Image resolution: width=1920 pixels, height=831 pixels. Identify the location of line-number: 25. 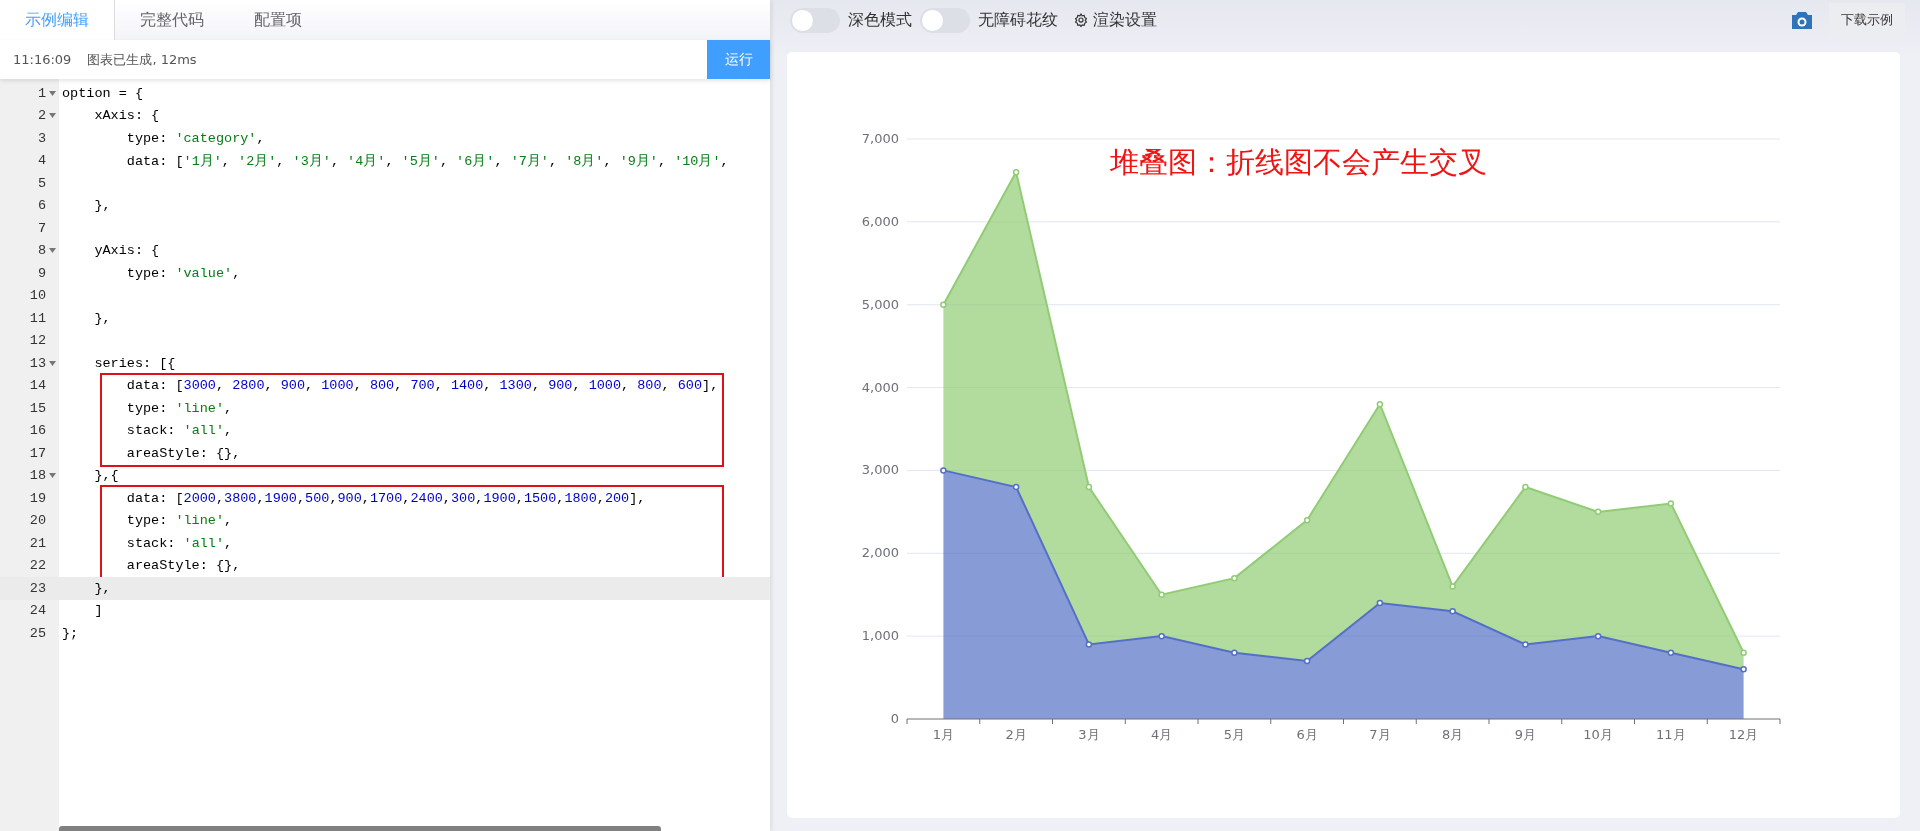
(37, 633).